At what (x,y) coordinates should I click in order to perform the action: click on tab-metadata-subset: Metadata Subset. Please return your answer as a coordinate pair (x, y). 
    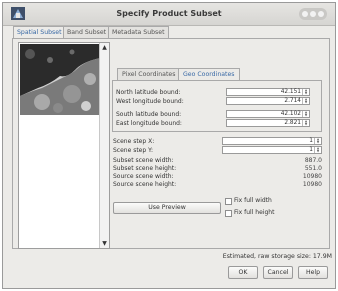
    Looking at the image, I should click on (138, 32).